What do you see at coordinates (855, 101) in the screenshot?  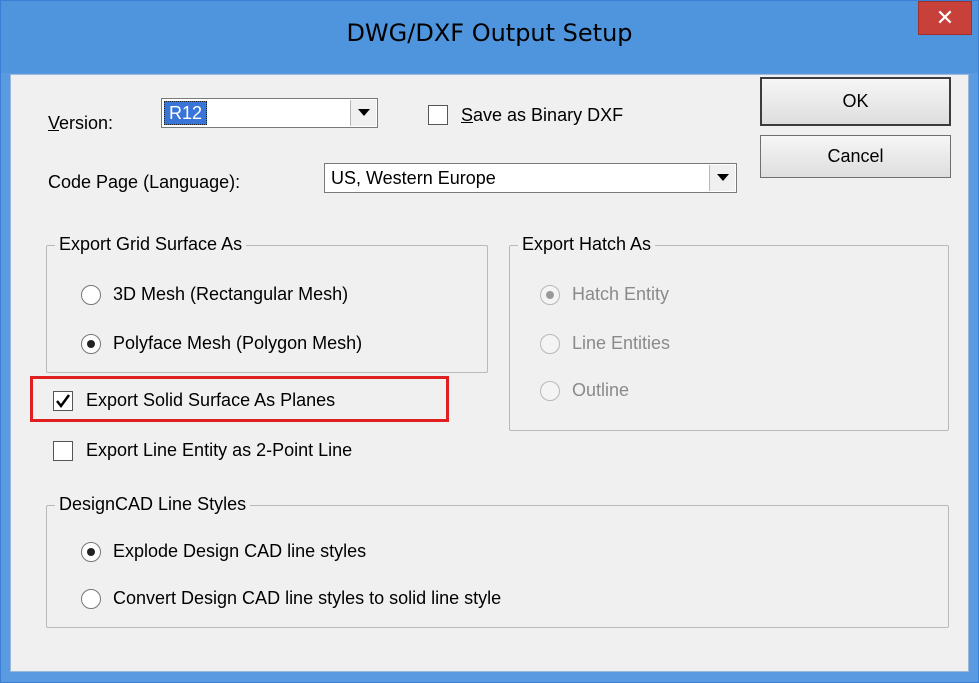 I see `ok-button: OK` at bounding box center [855, 101].